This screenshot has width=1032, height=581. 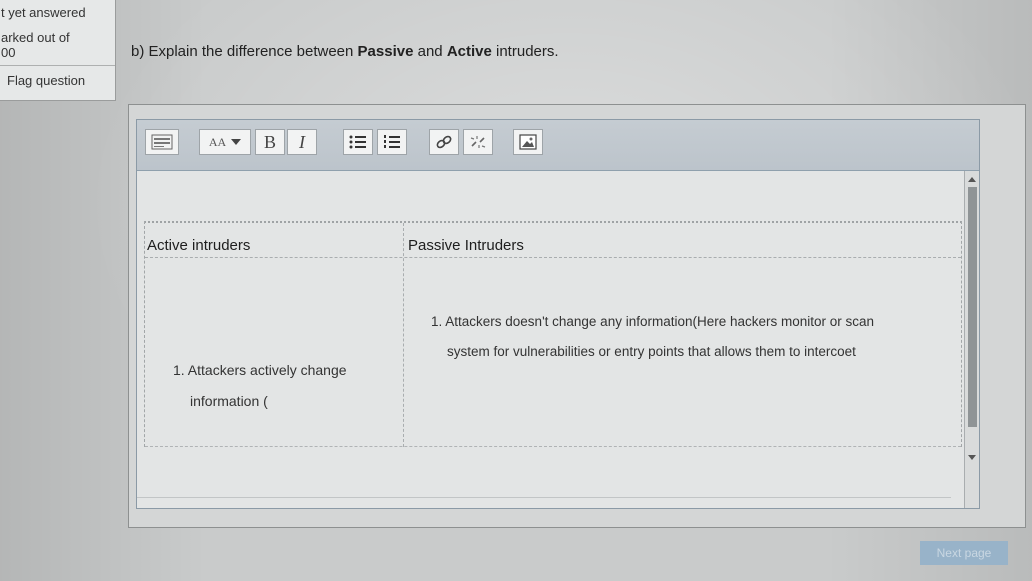 What do you see at coordinates (525, 51) in the screenshot?
I see `question-suffix: intruders.` at bounding box center [525, 51].